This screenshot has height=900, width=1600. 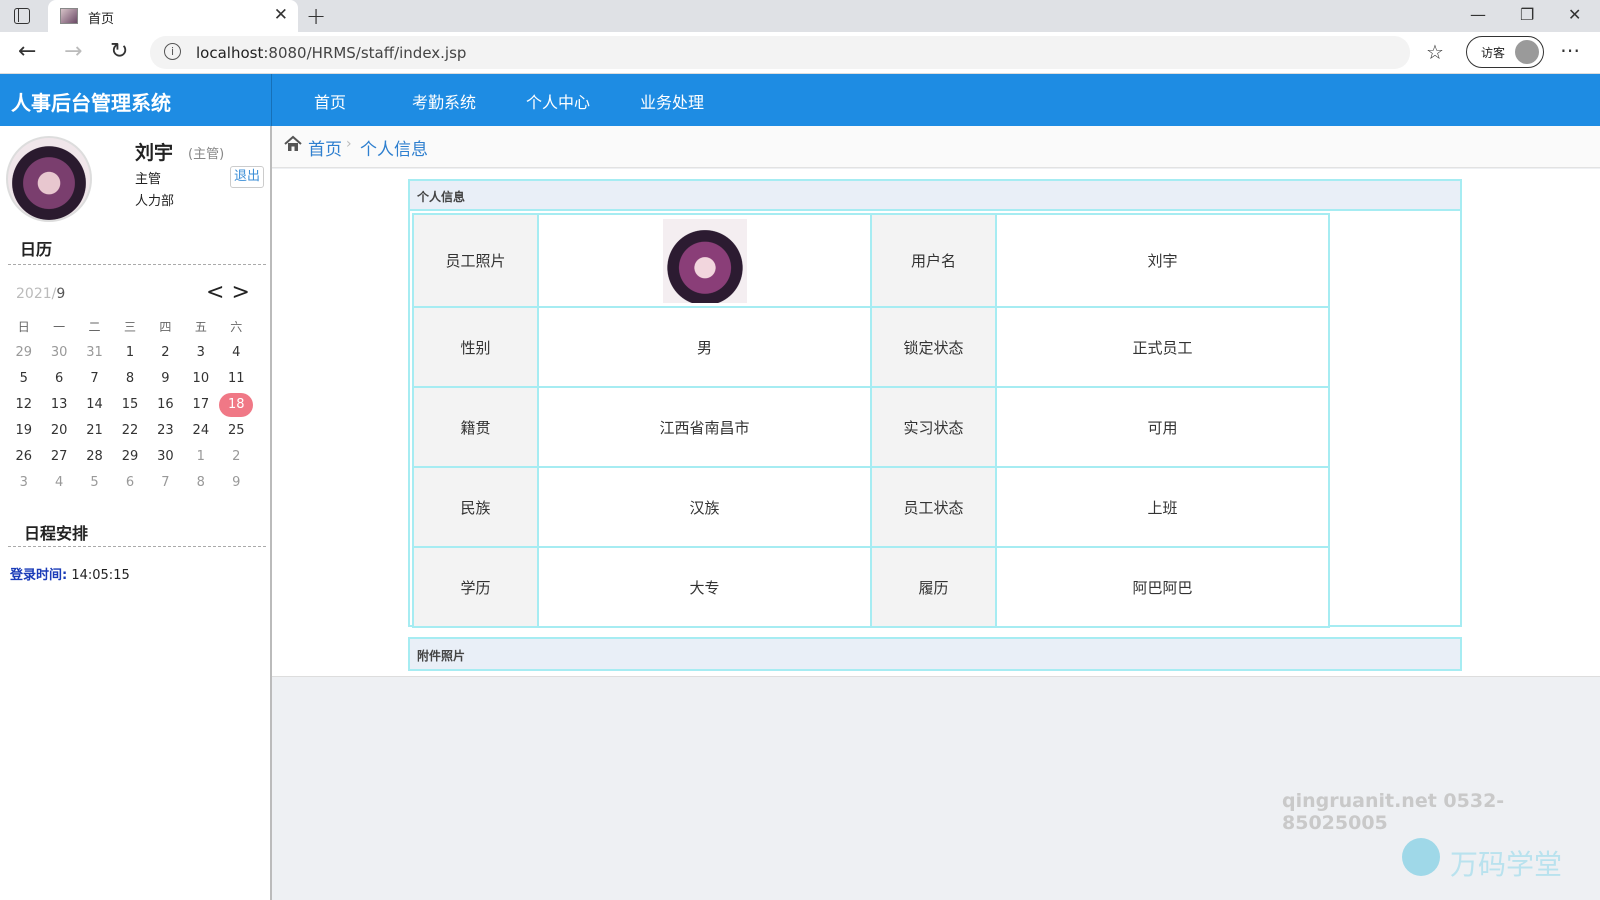 I want to click on nav-item-business: 业务处理, so click(x=672, y=101).